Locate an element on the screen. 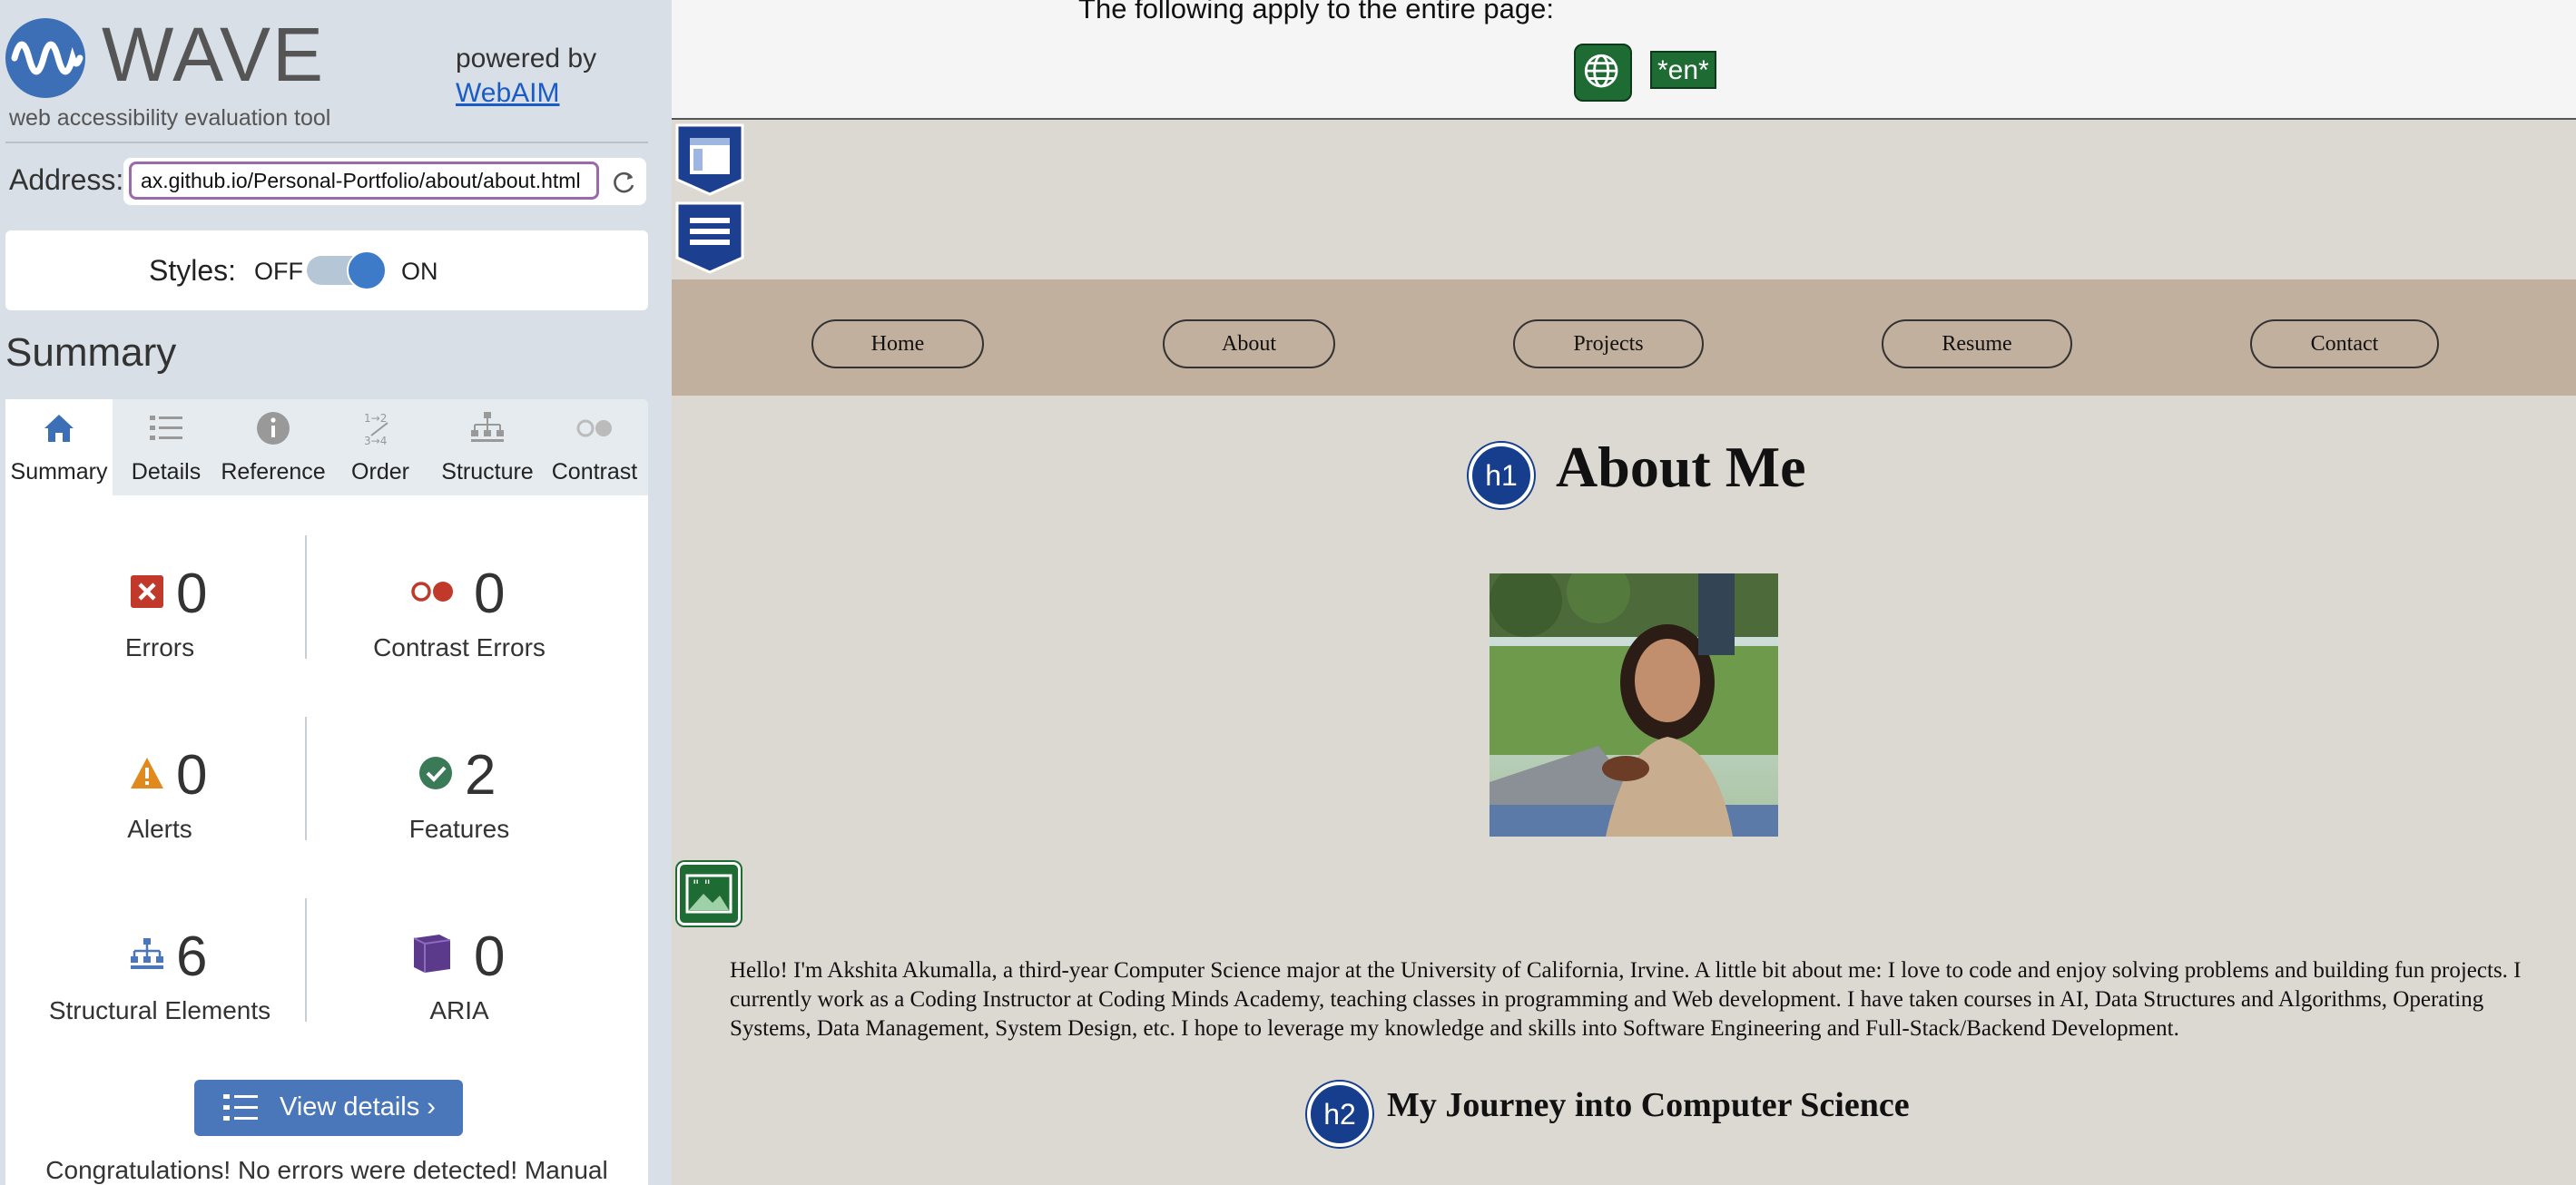  section-heading: My Journey into Computer Science is located at coordinates (1648, 1105).